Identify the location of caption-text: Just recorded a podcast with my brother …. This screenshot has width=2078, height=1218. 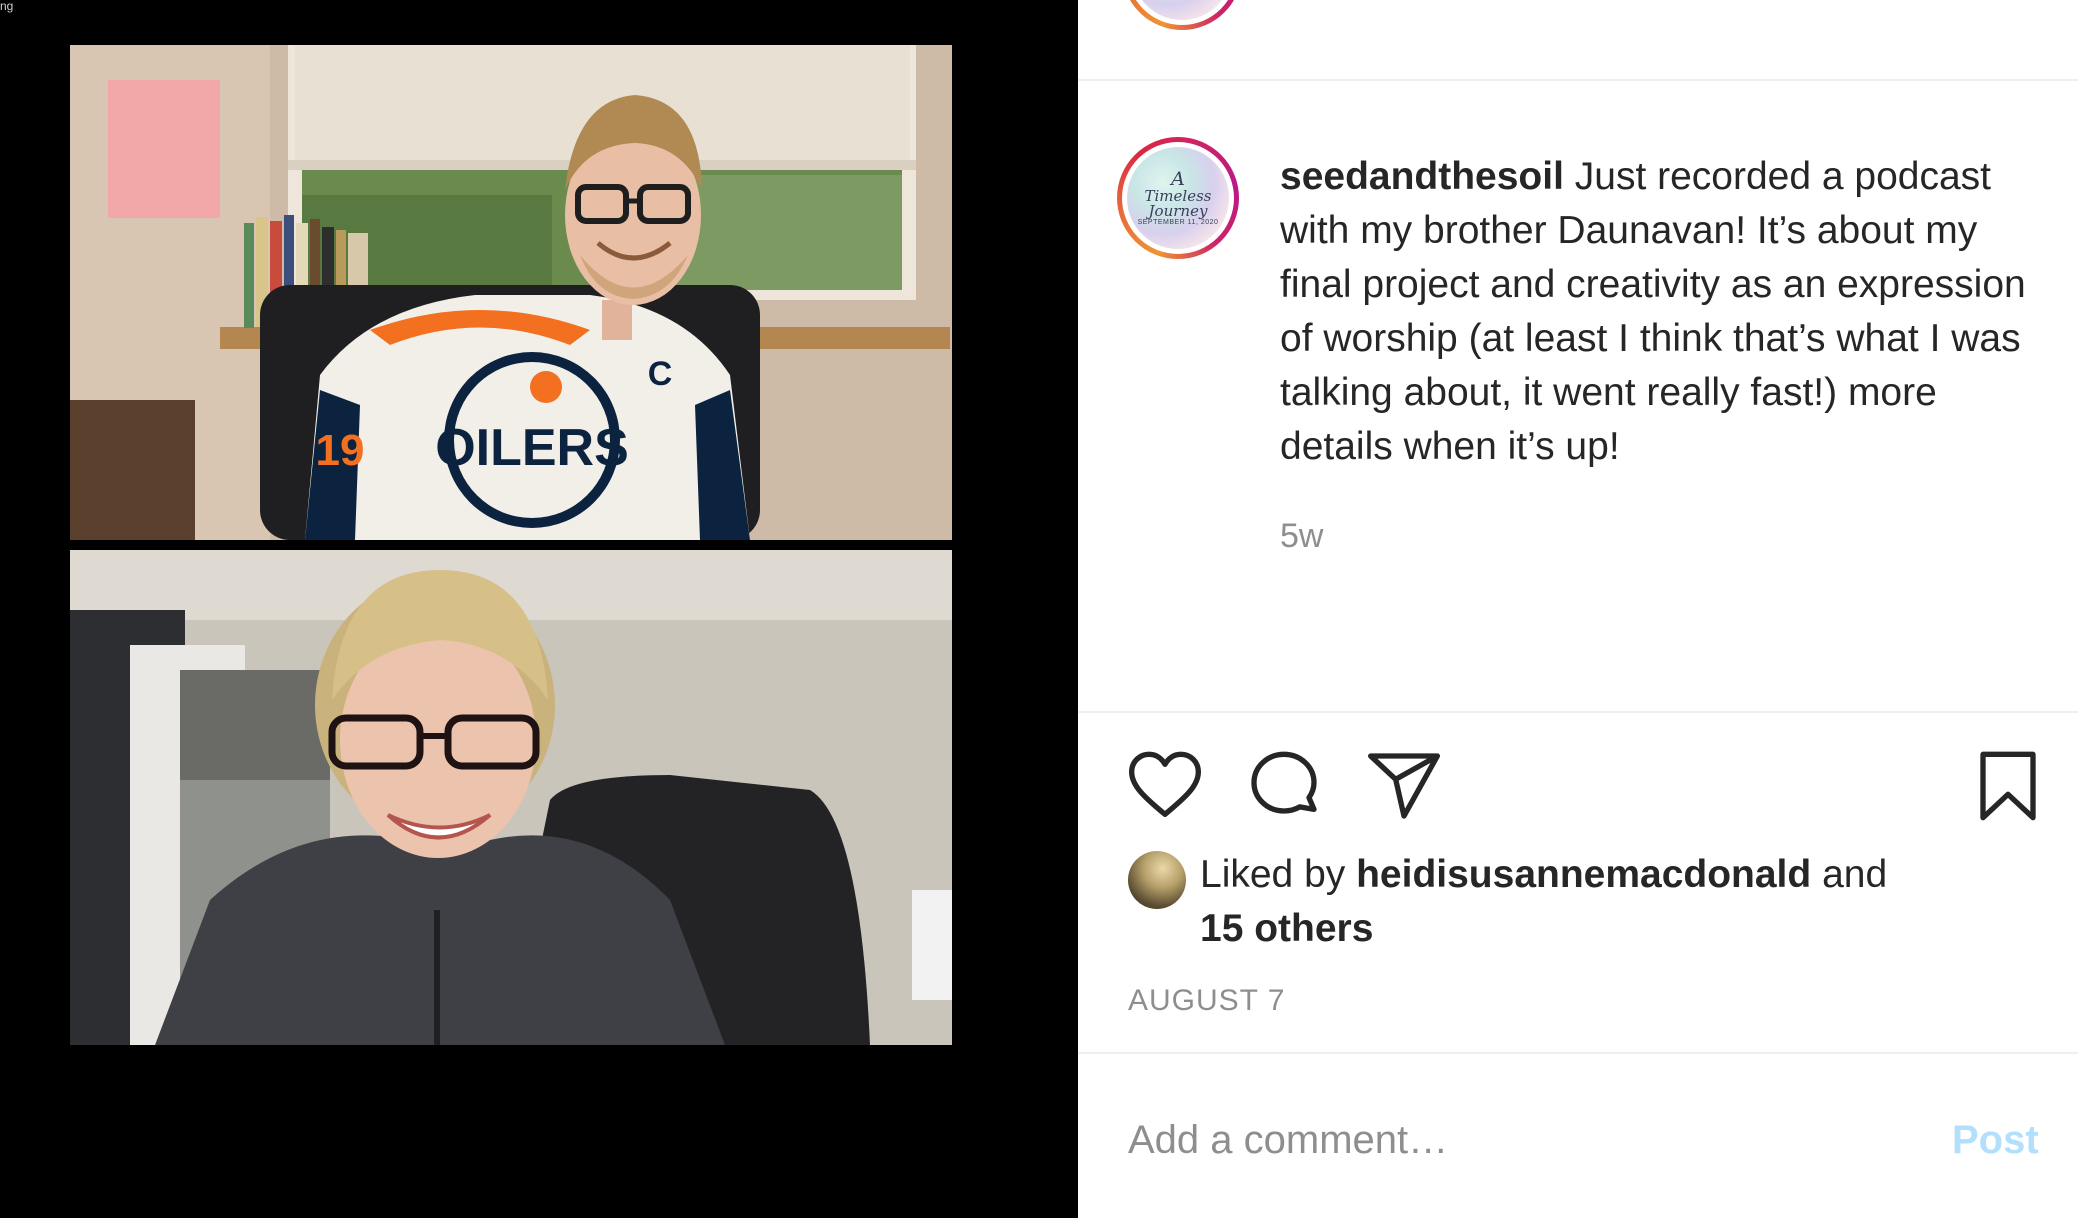
(1653, 311).